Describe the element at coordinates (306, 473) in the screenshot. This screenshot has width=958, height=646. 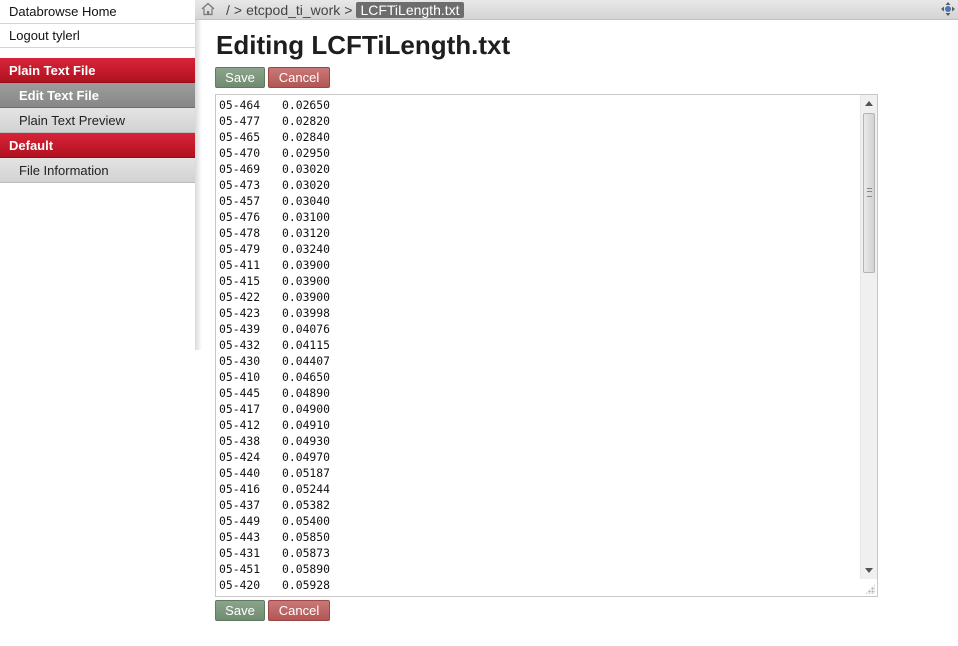
I see `line-value: 0.05187` at that location.